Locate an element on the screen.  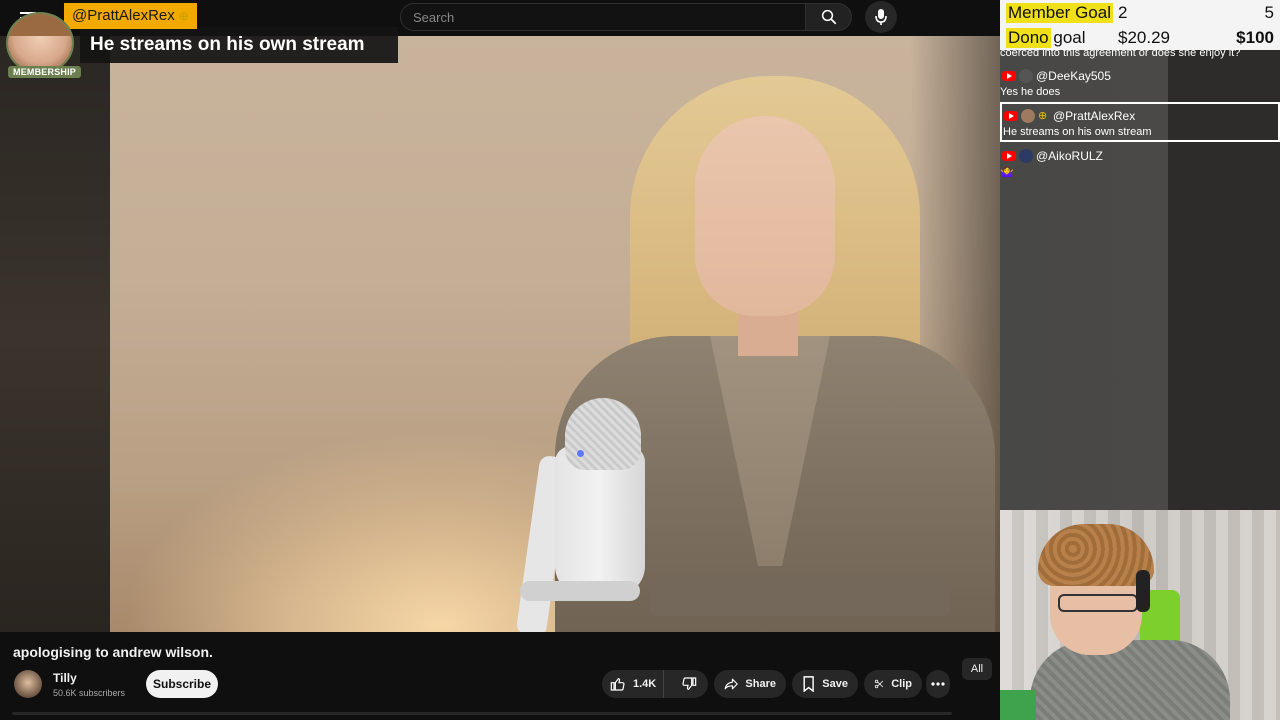
filter-chip-all: All is located at coordinates (977, 669).